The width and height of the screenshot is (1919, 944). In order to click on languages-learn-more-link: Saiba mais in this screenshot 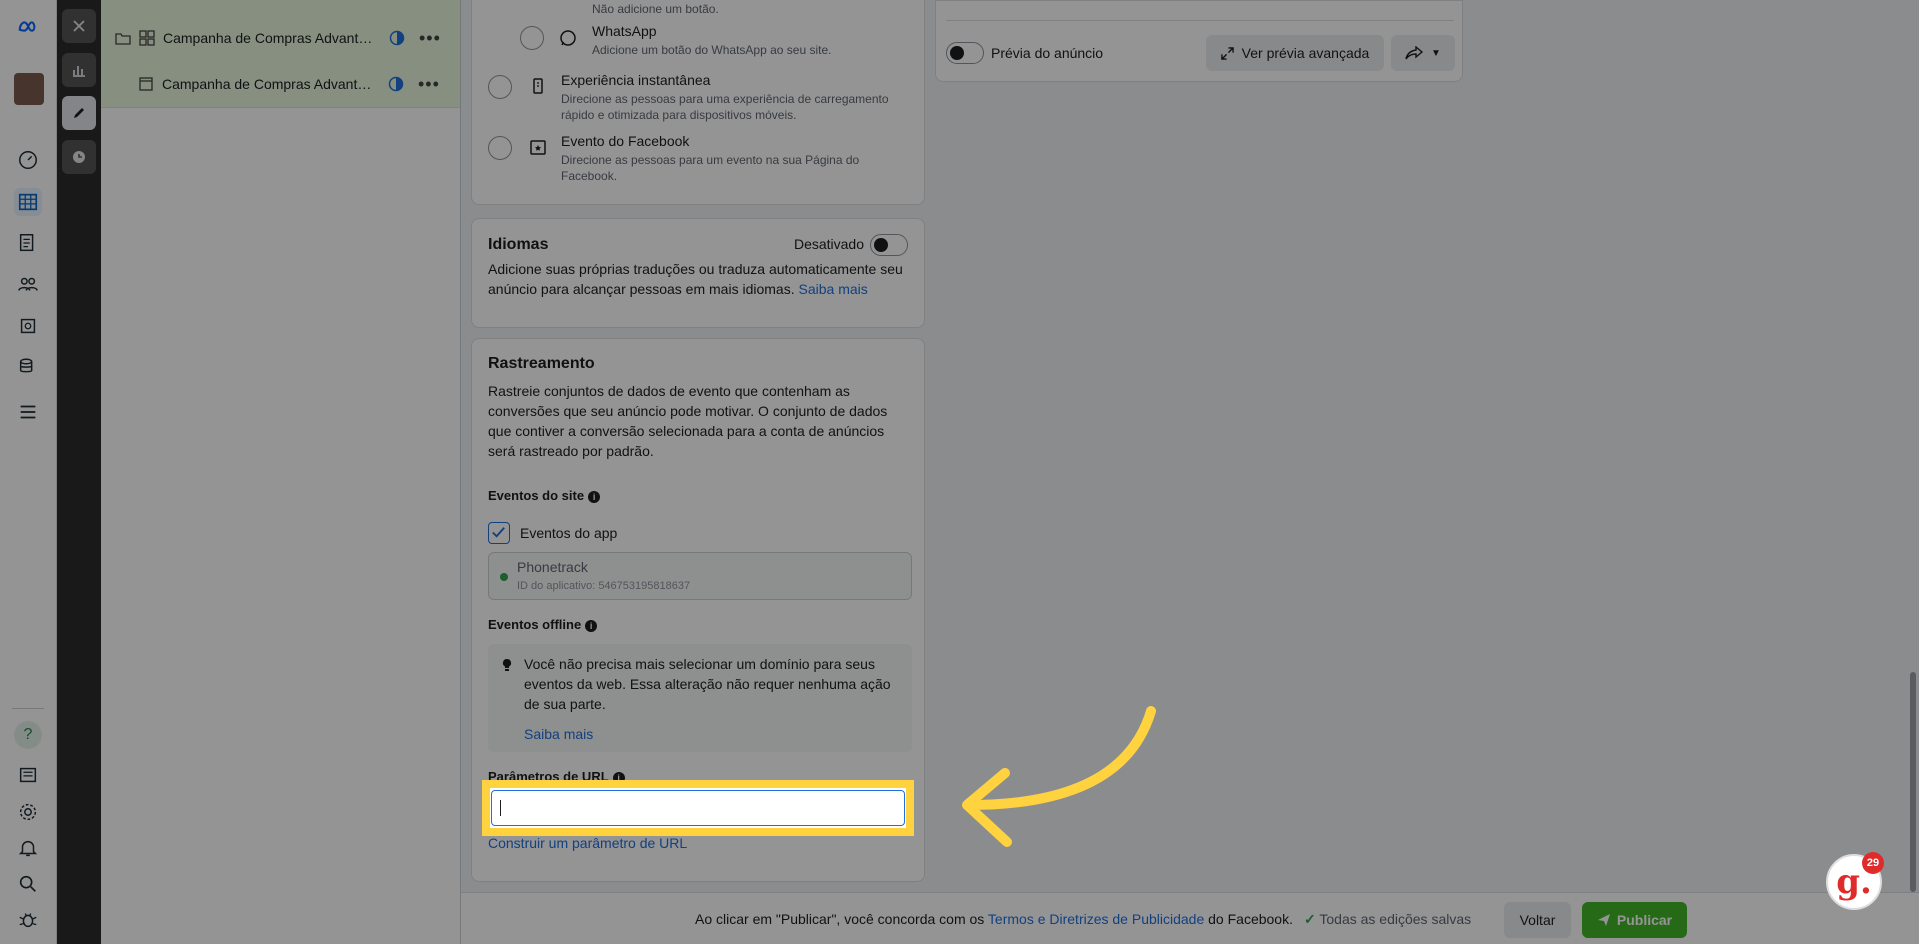, I will do `click(833, 289)`.